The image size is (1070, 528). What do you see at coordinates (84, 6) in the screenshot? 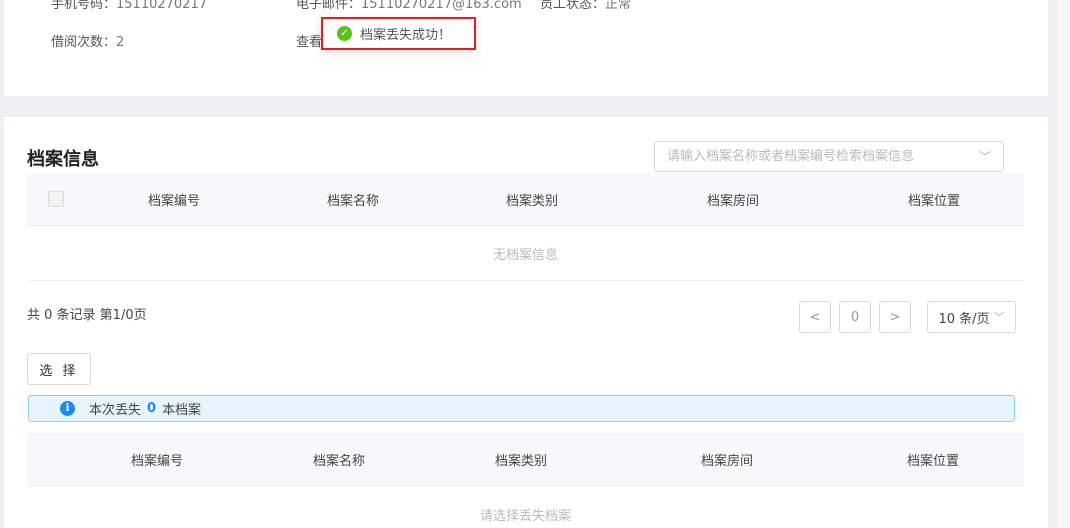
I see `phone-label: 手机号码：` at bounding box center [84, 6].